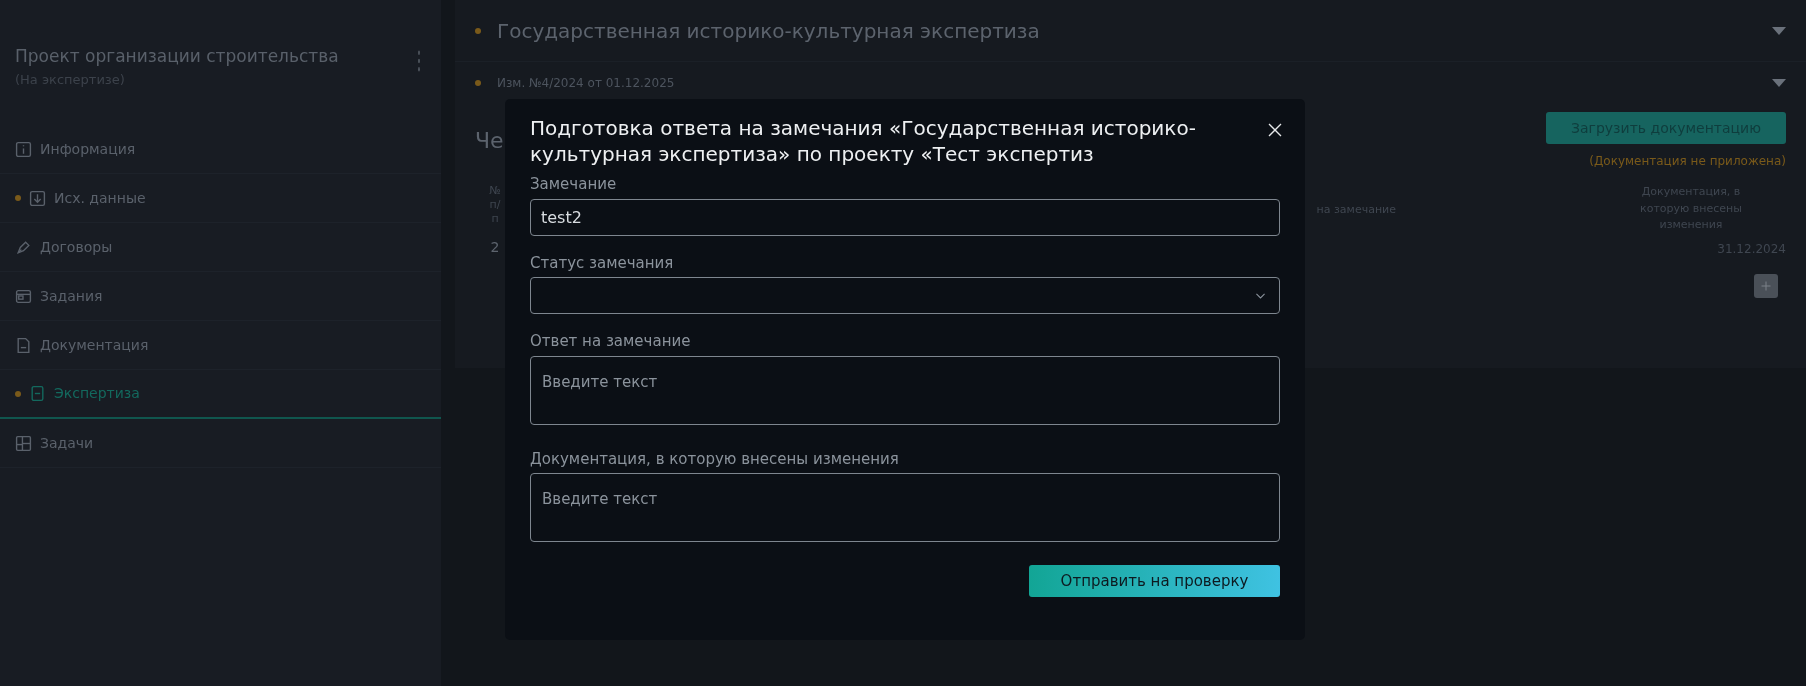 The height and width of the screenshot is (686, 1806). What do you see at coordinates (220, 198) in the screenshot?
I see `sidebar-item: Исх. данные` at bounding box center [220, 198].